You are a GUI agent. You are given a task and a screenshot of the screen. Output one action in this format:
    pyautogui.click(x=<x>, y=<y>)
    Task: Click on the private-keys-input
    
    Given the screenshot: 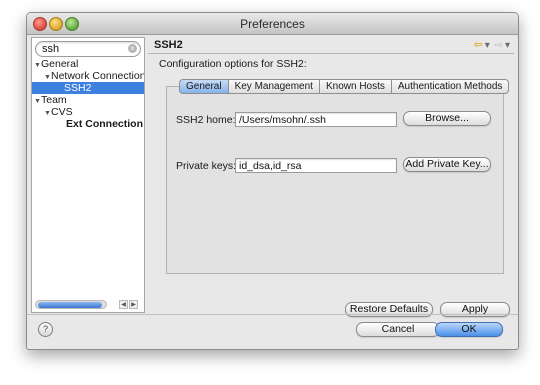 What is the action you would take?
    pyautogui.click(x=316, y=165)
    